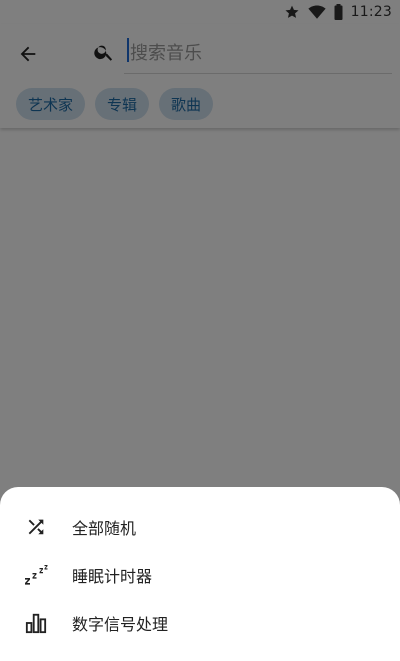 The width and height of the screenshot is (400, 661). Describe the element at coordinates (112, 576) in the screenshot. I see `menu-item-label: 睡眠计时器` at that location.